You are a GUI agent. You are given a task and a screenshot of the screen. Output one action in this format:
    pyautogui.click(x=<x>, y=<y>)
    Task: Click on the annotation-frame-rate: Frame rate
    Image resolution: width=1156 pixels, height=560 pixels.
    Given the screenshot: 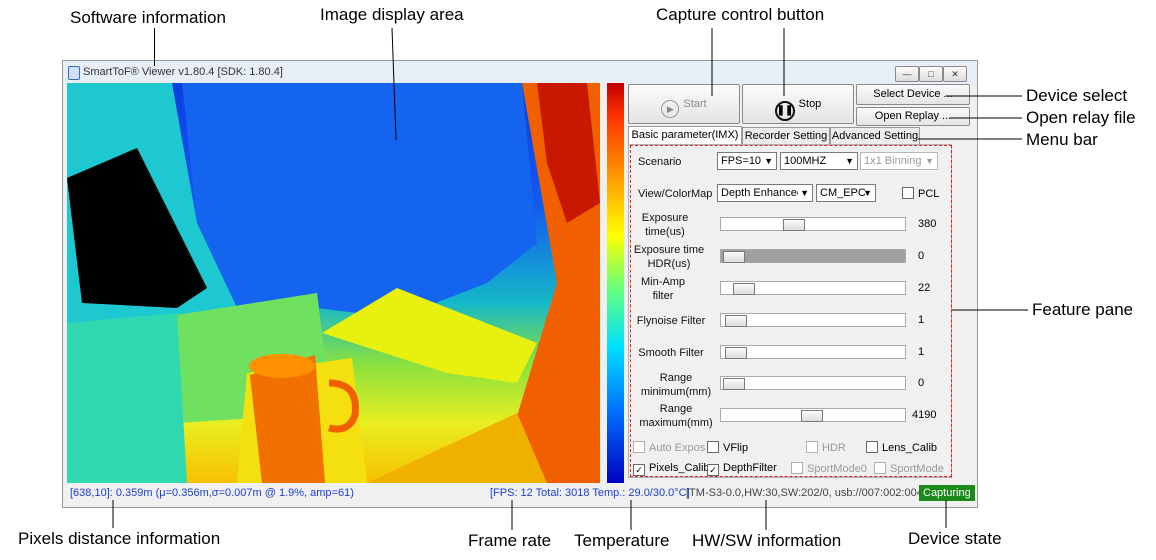 What is the action you would take?
    pyautogui.click(x=510, y=540)
    